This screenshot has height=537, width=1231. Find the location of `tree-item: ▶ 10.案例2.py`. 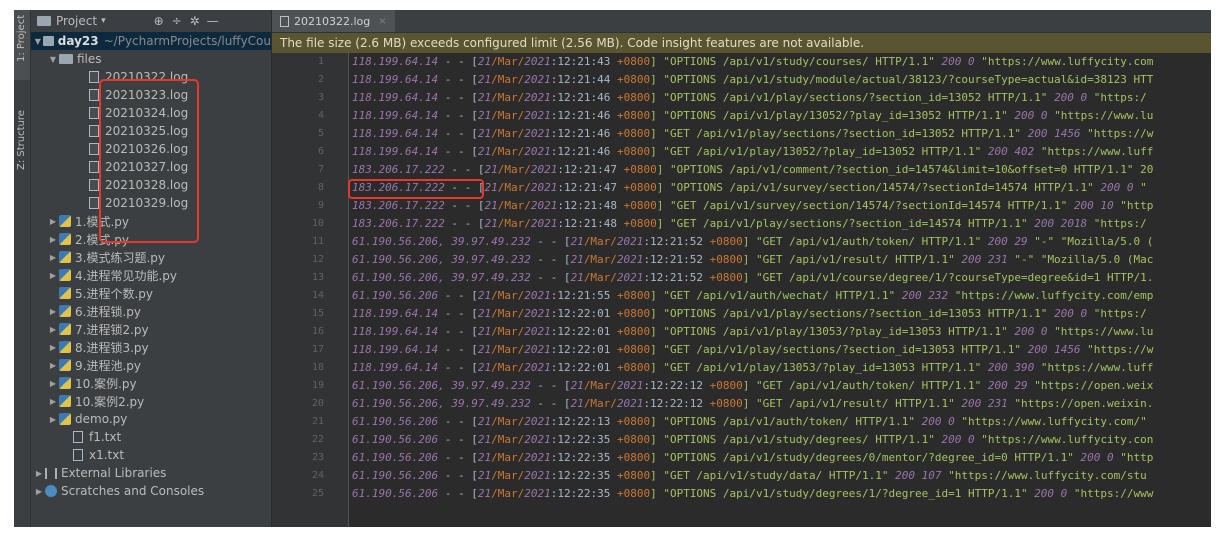

tree-item: ▶ 10.案例2.py is located at coordinates (151, 401).